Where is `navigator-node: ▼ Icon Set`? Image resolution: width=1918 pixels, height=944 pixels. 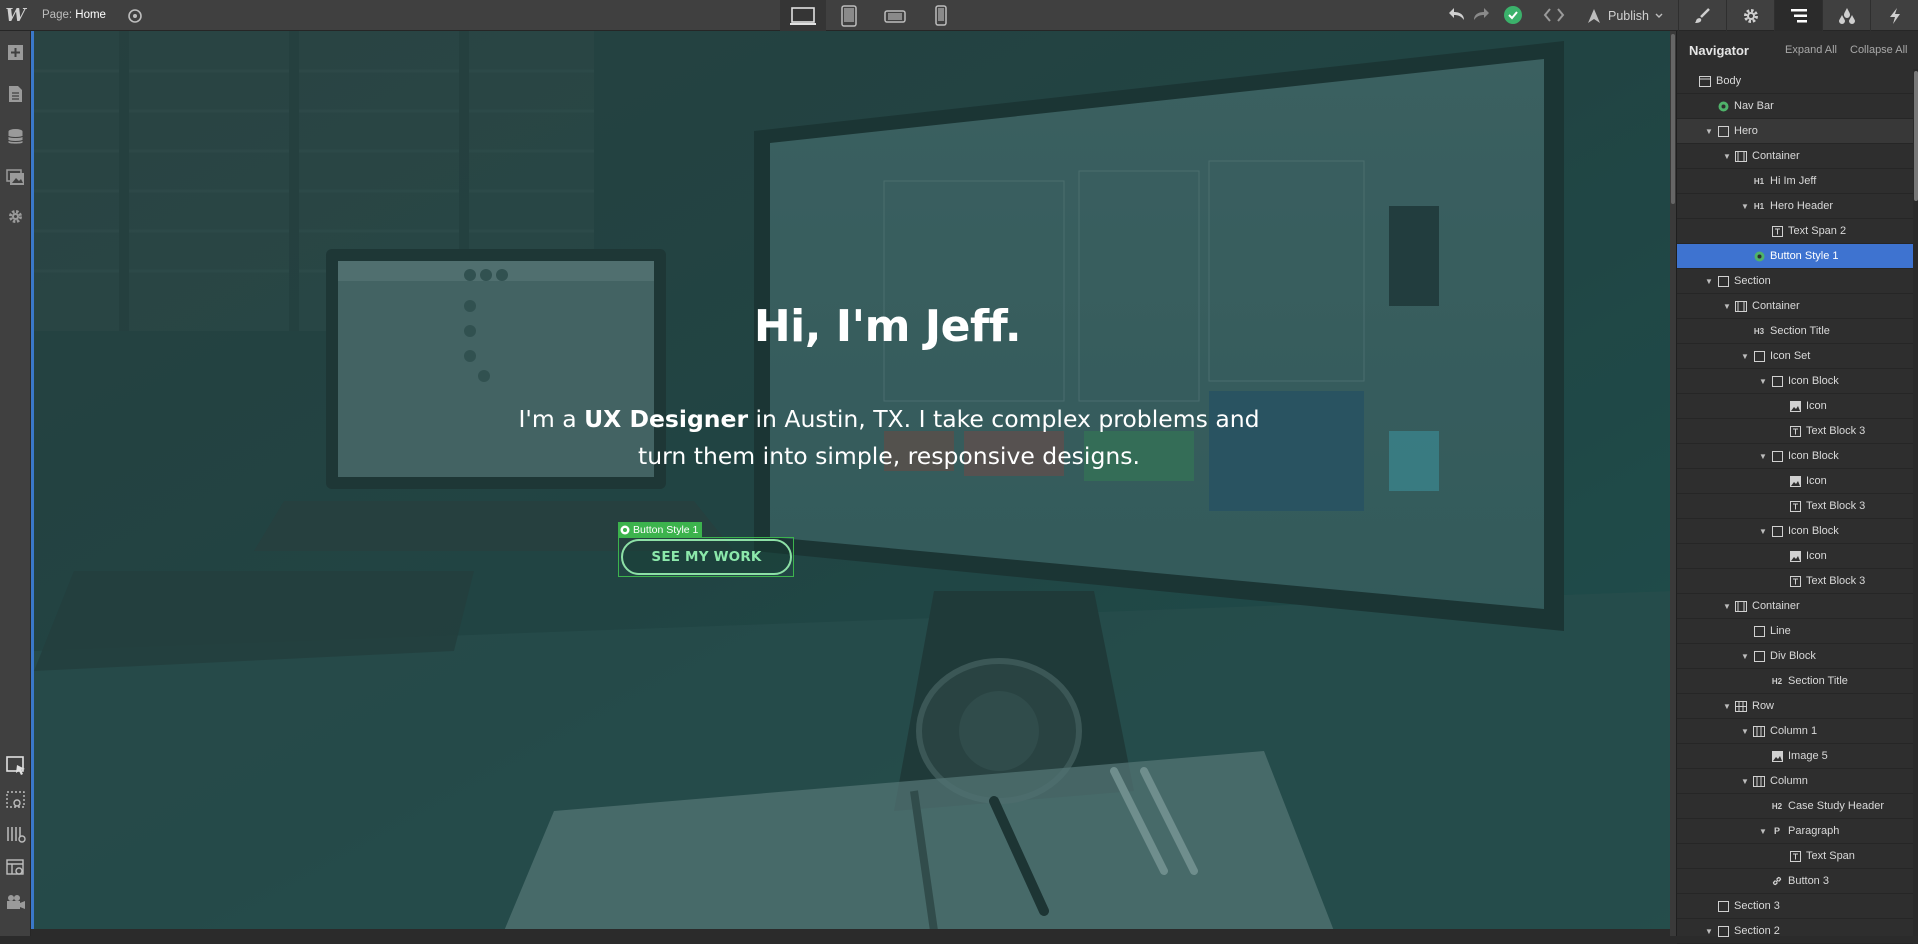
navigator-node: ▼ Icon Set is located at coordinates (1795, 356).